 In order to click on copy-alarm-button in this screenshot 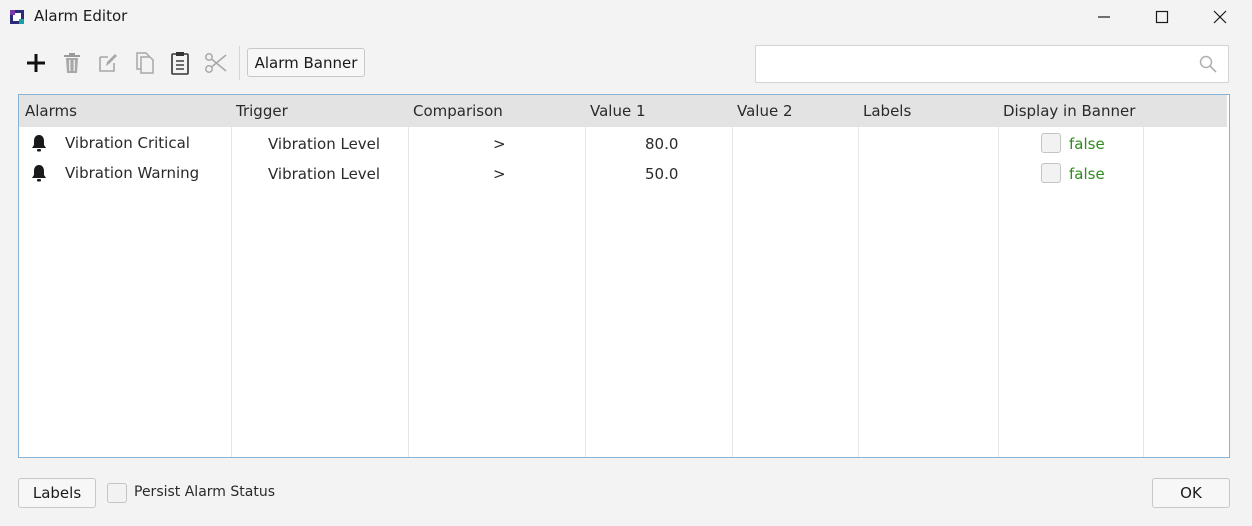, I will do `click(145, 63)`.